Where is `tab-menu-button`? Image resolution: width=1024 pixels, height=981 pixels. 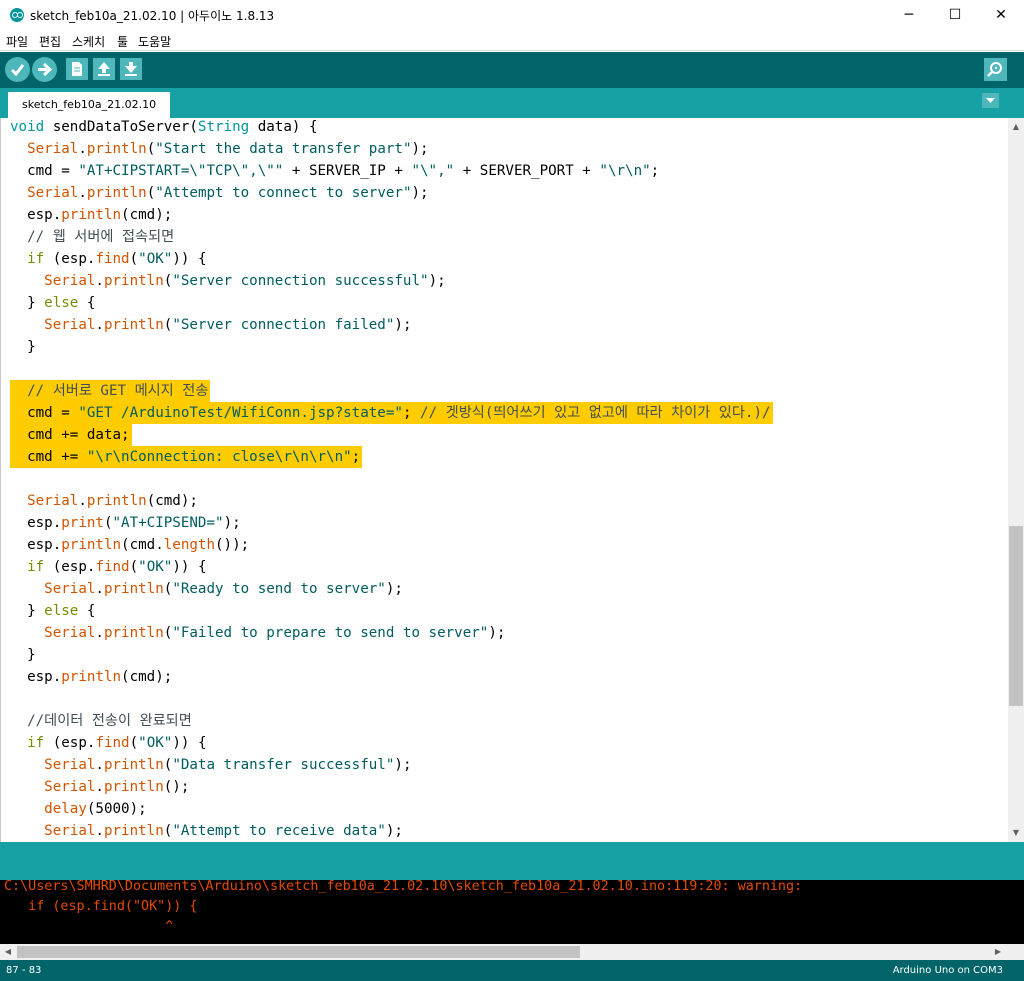 tab-menu-button is located at coordinates (990, 100).